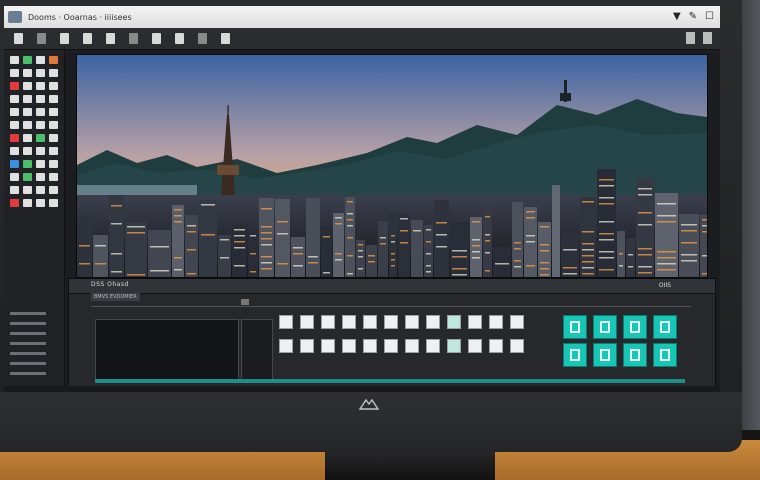  I want to click on pen-icon: ✎, so click(693, 17).